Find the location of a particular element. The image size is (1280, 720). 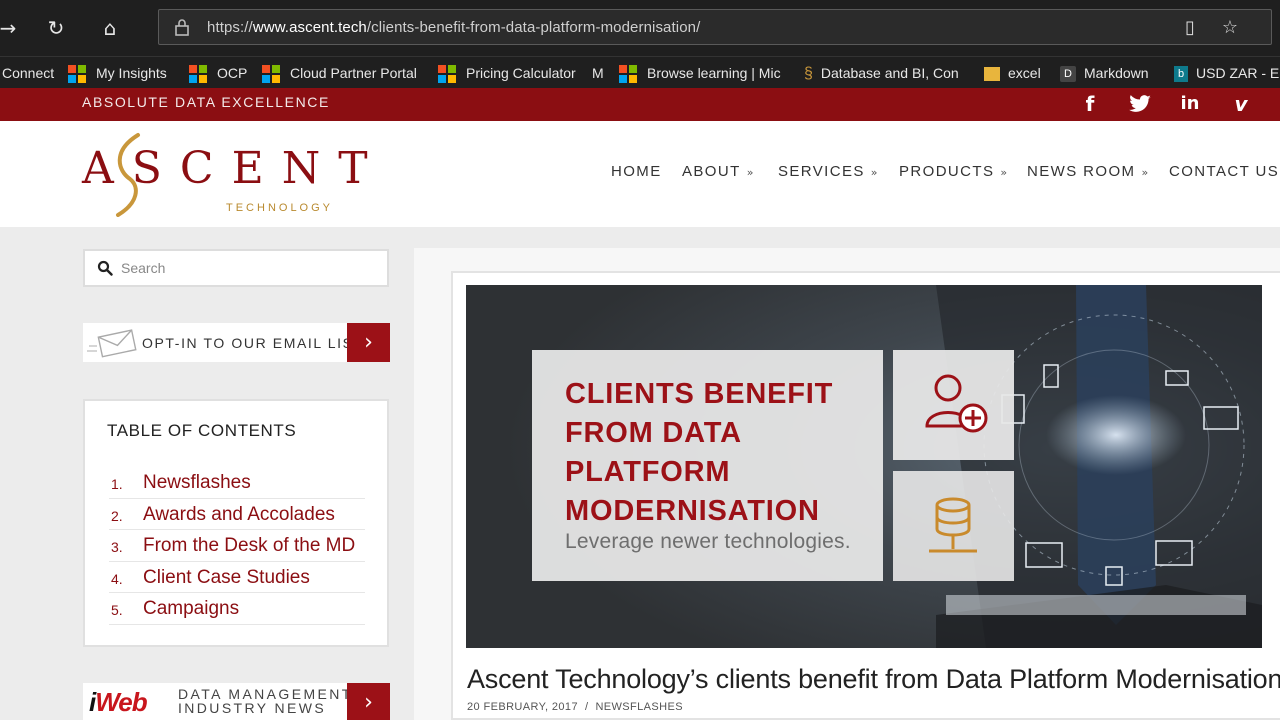

search-widget is located at coordinates (236, 268).